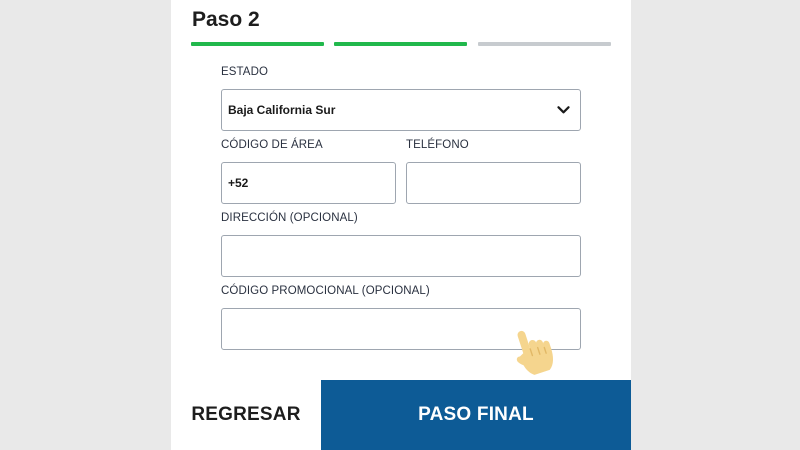 Image resolution: width=800 pixels, height=450 pixels. Describe the element at coordinates (325, 291) in the screenshot. I see `codigo-promocional-label: CÓDIGO PROMOCIONAL (OPCIONAL)` at that location.